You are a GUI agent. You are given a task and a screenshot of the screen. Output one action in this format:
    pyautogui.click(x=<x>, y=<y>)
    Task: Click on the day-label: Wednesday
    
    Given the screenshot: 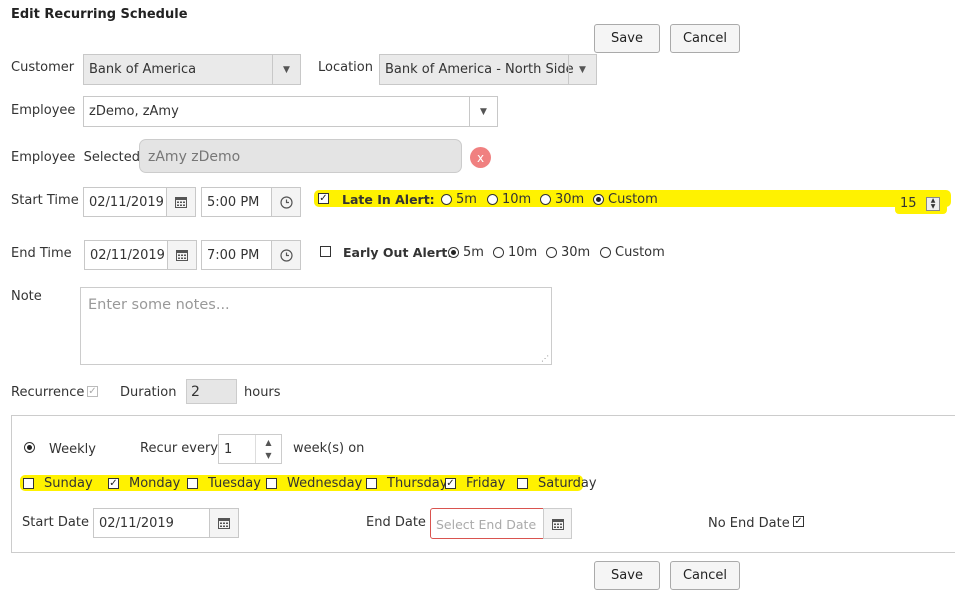 What is the action you would take?
    pyautogui.click(x=325, y=483)
    